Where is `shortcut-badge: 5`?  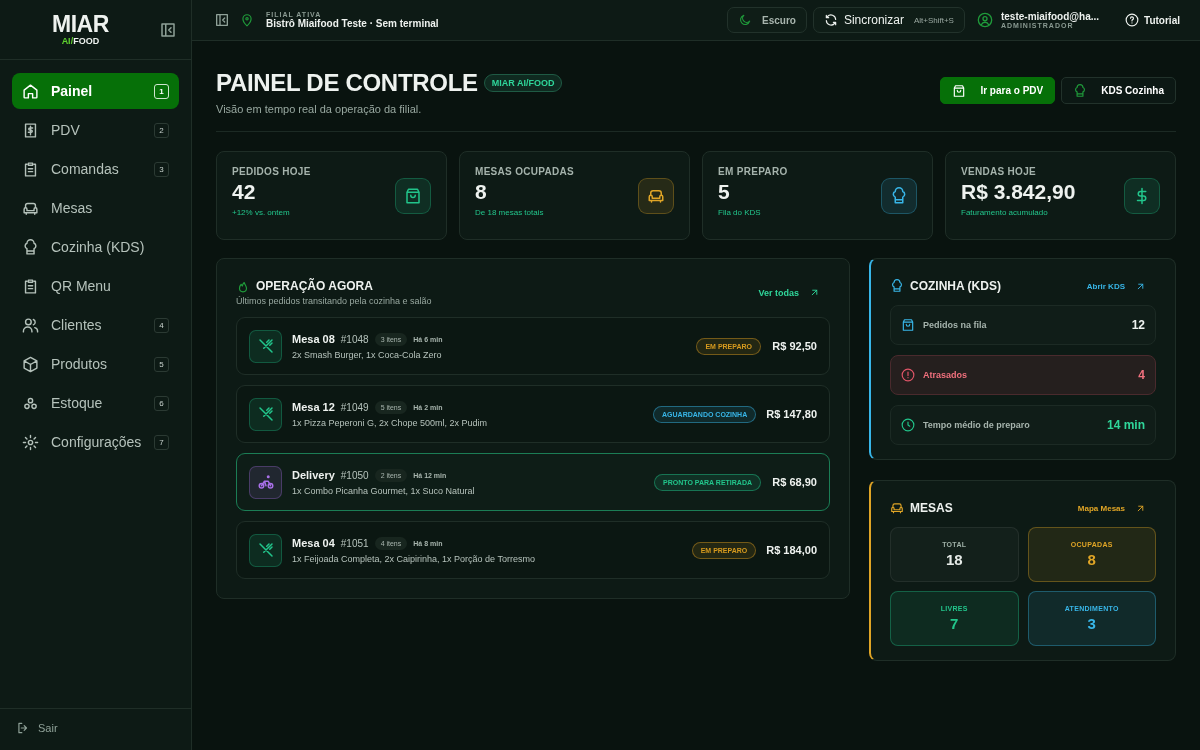
shortcut-badge: 5 is located at coordinates (161, 364).